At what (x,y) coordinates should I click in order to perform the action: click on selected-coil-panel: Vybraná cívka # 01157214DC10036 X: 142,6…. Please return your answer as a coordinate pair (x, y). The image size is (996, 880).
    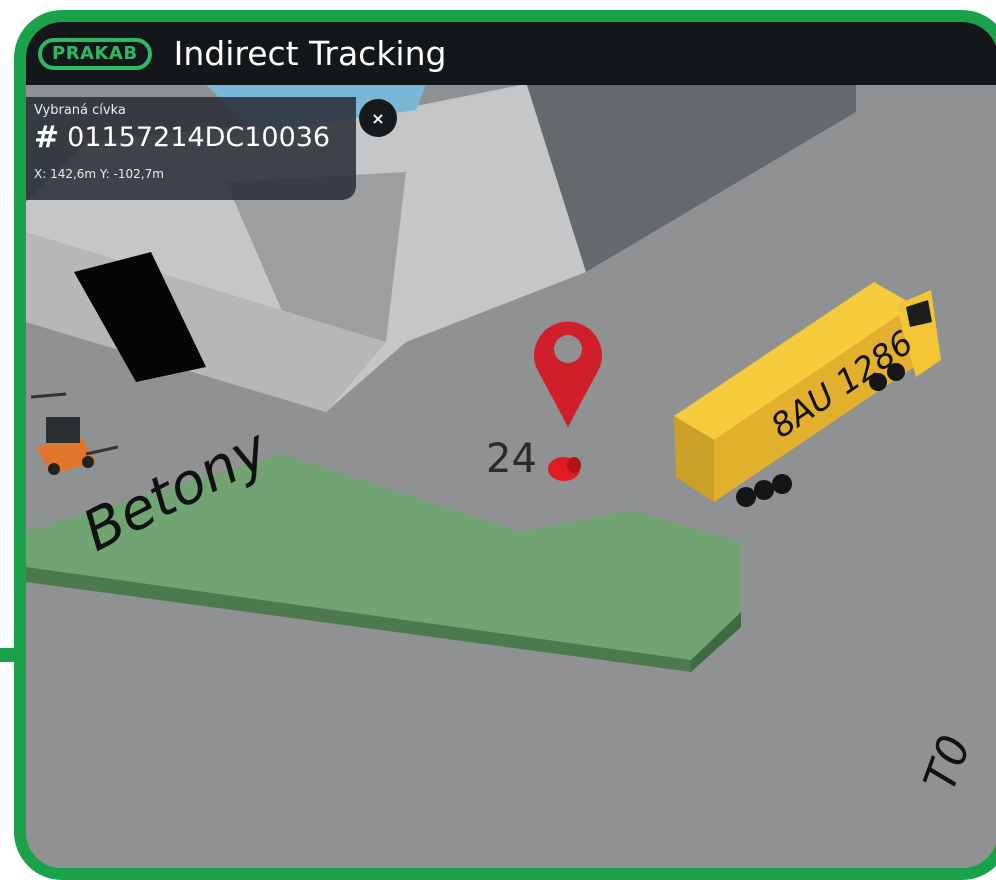
    Looking at the image, I should click on (191, 148).